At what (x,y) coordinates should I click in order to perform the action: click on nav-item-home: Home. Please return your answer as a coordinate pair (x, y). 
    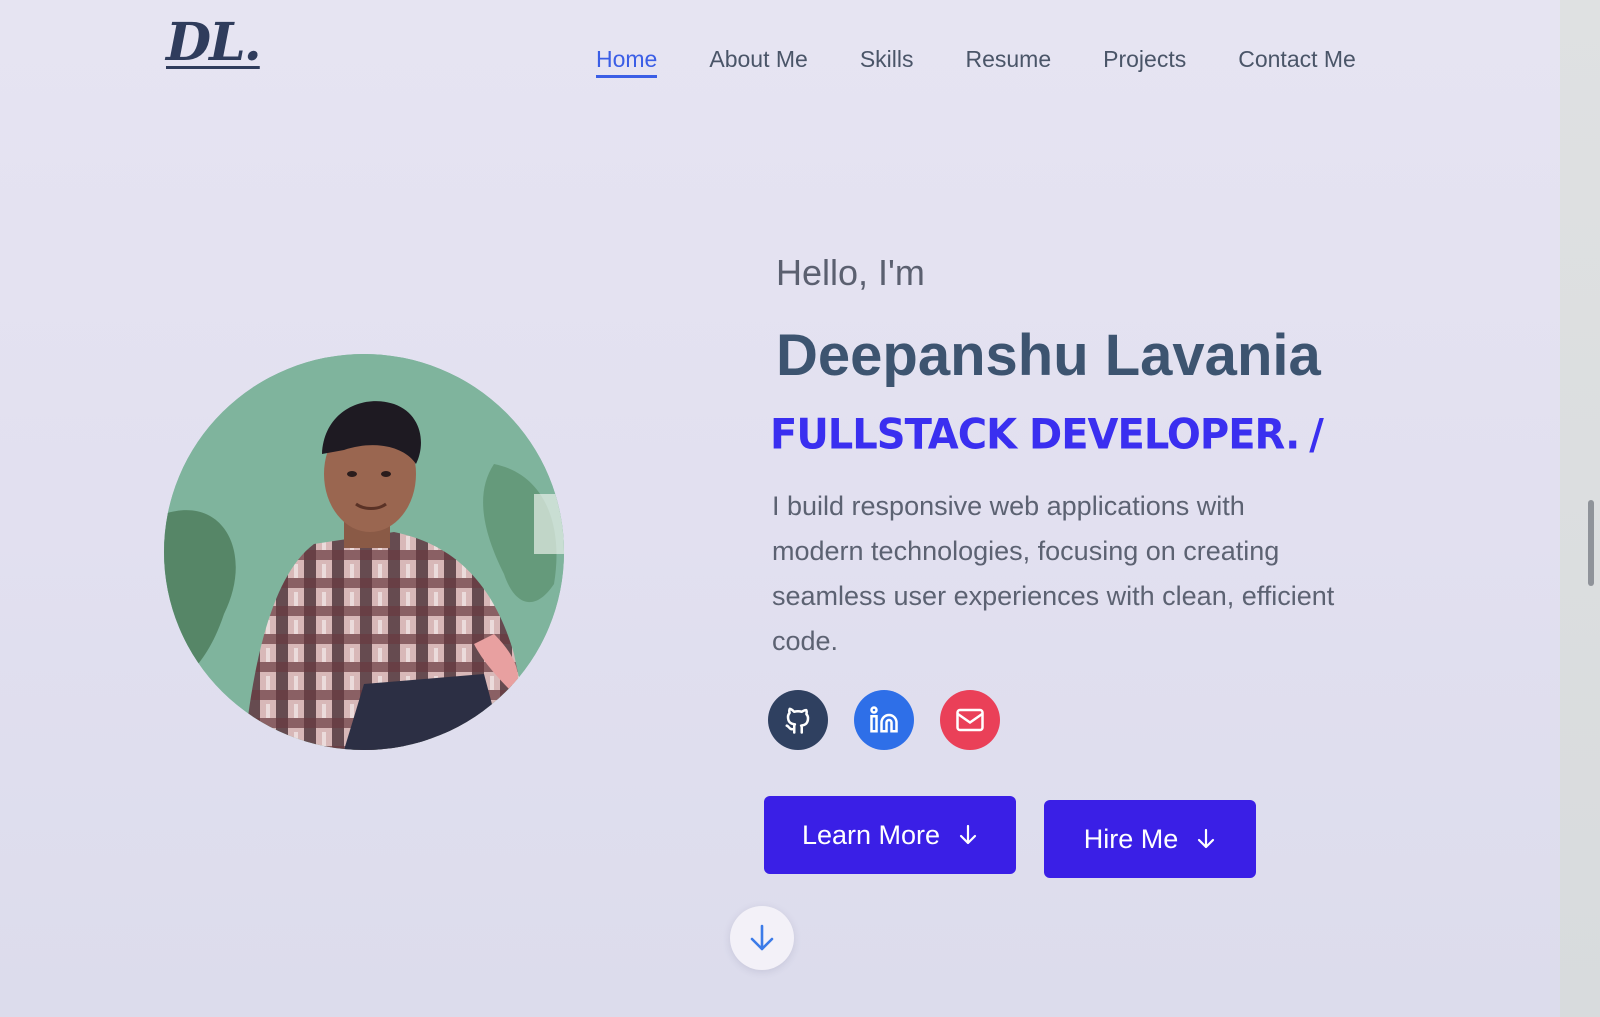
    Looking at the image, I should click on (627, 62).